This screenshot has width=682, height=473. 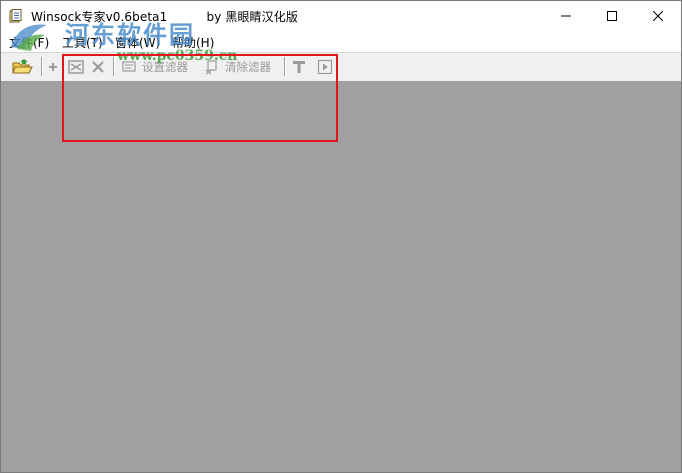 I want to click on toolbar-separator, so click(x=42, y=66).